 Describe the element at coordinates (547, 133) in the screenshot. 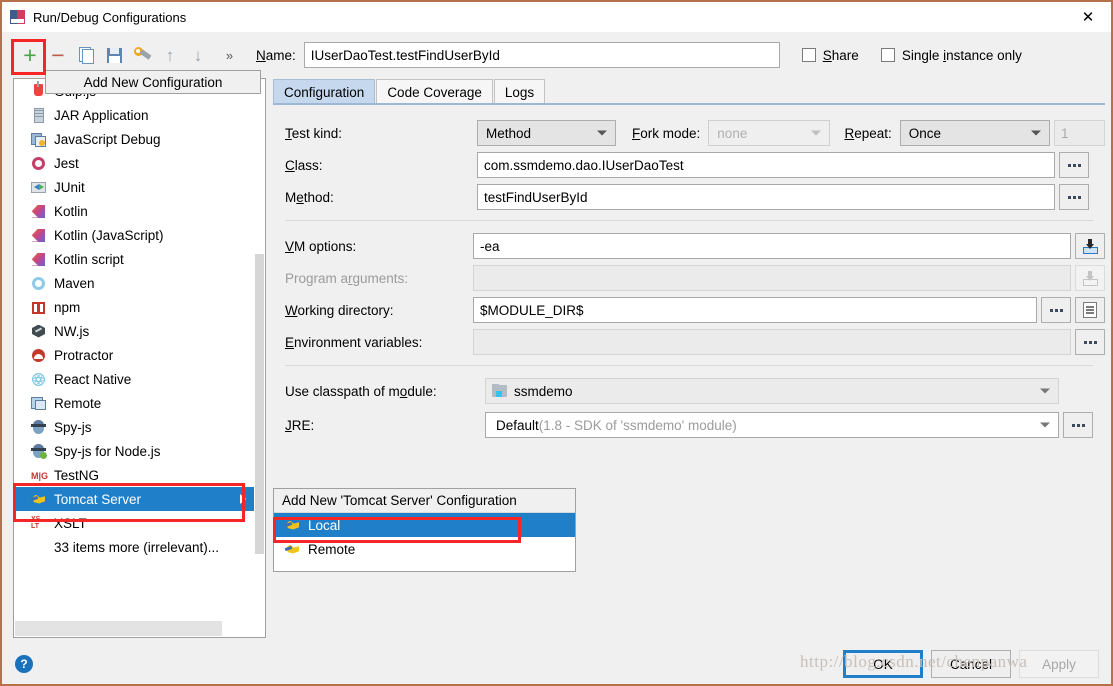

I see `test-kind-select: Method` at that location.